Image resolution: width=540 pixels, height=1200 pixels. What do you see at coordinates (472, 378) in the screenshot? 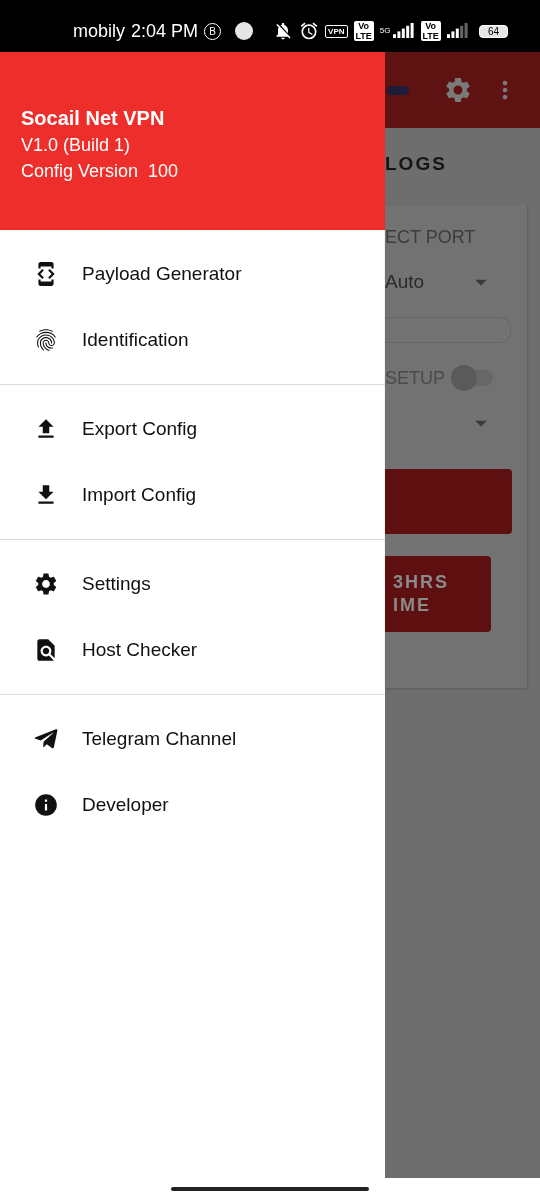
I see `setup-toggle` at bounding box center [472, 378].